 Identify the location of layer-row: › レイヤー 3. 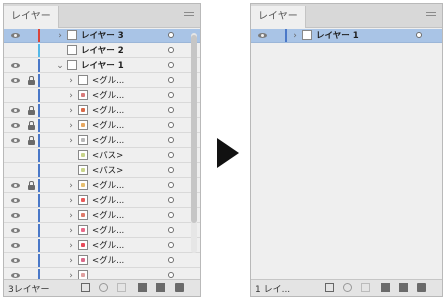
(102, 36).